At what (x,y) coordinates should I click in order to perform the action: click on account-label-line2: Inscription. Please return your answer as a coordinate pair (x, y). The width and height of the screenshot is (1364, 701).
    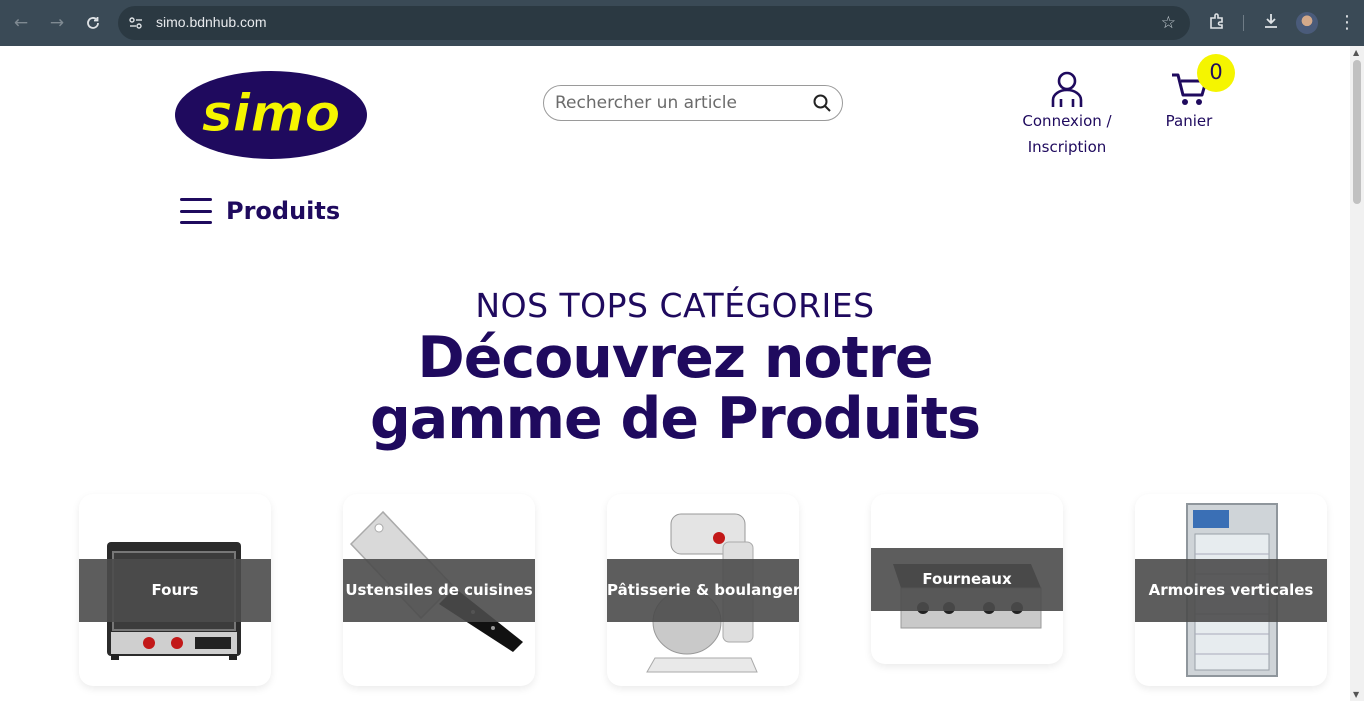
    Looking at the image, I should click on (1067, 147).